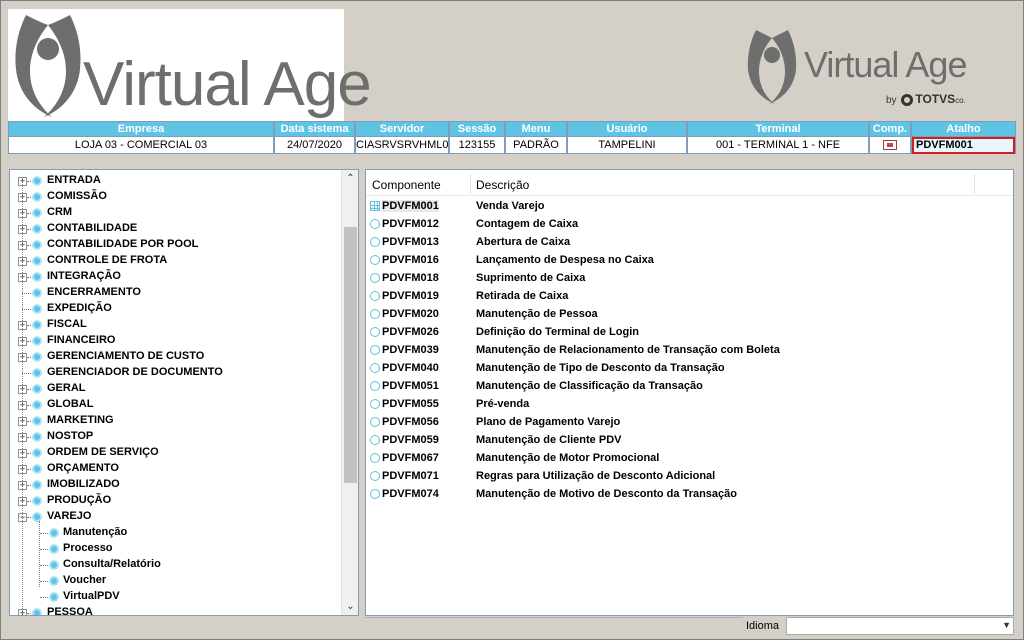  I want to click on scroll-down-icon: ⌄, so click(350, 606).